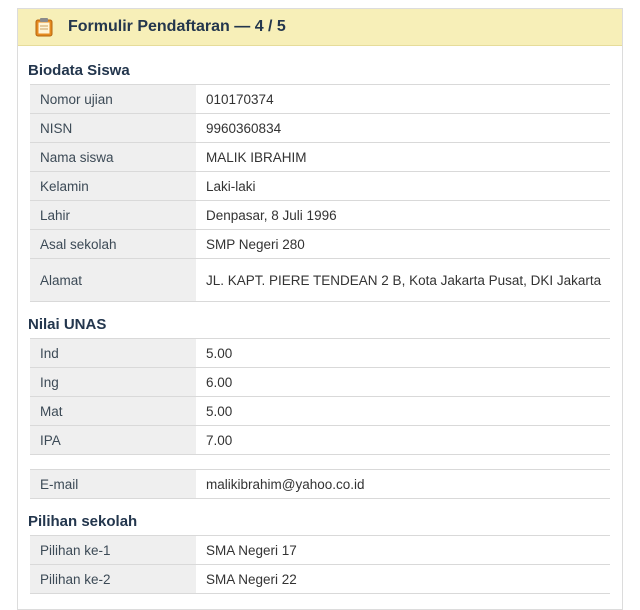  I want to click on row-value: SMP Negeri 280, so click(403, 244).